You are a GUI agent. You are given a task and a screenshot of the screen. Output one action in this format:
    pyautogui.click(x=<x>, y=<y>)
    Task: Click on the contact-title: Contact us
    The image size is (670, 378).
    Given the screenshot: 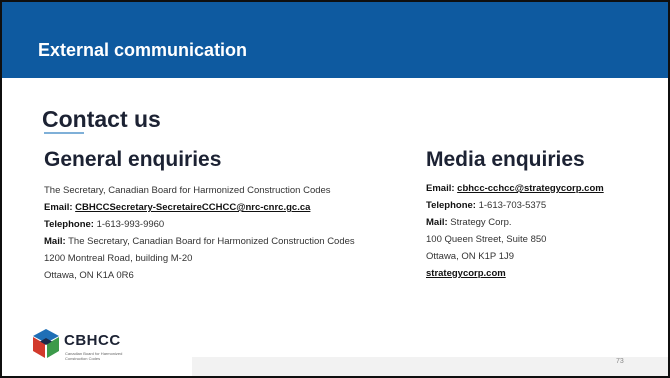 What is the action you would take?
    pyautogui.click(x=101, y=119)
    